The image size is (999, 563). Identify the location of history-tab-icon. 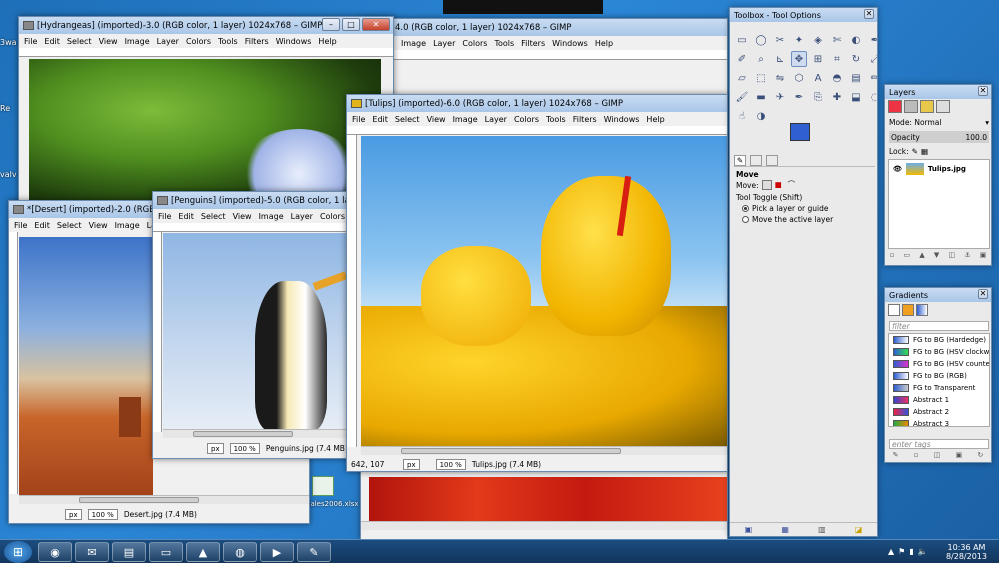
(943, 106).